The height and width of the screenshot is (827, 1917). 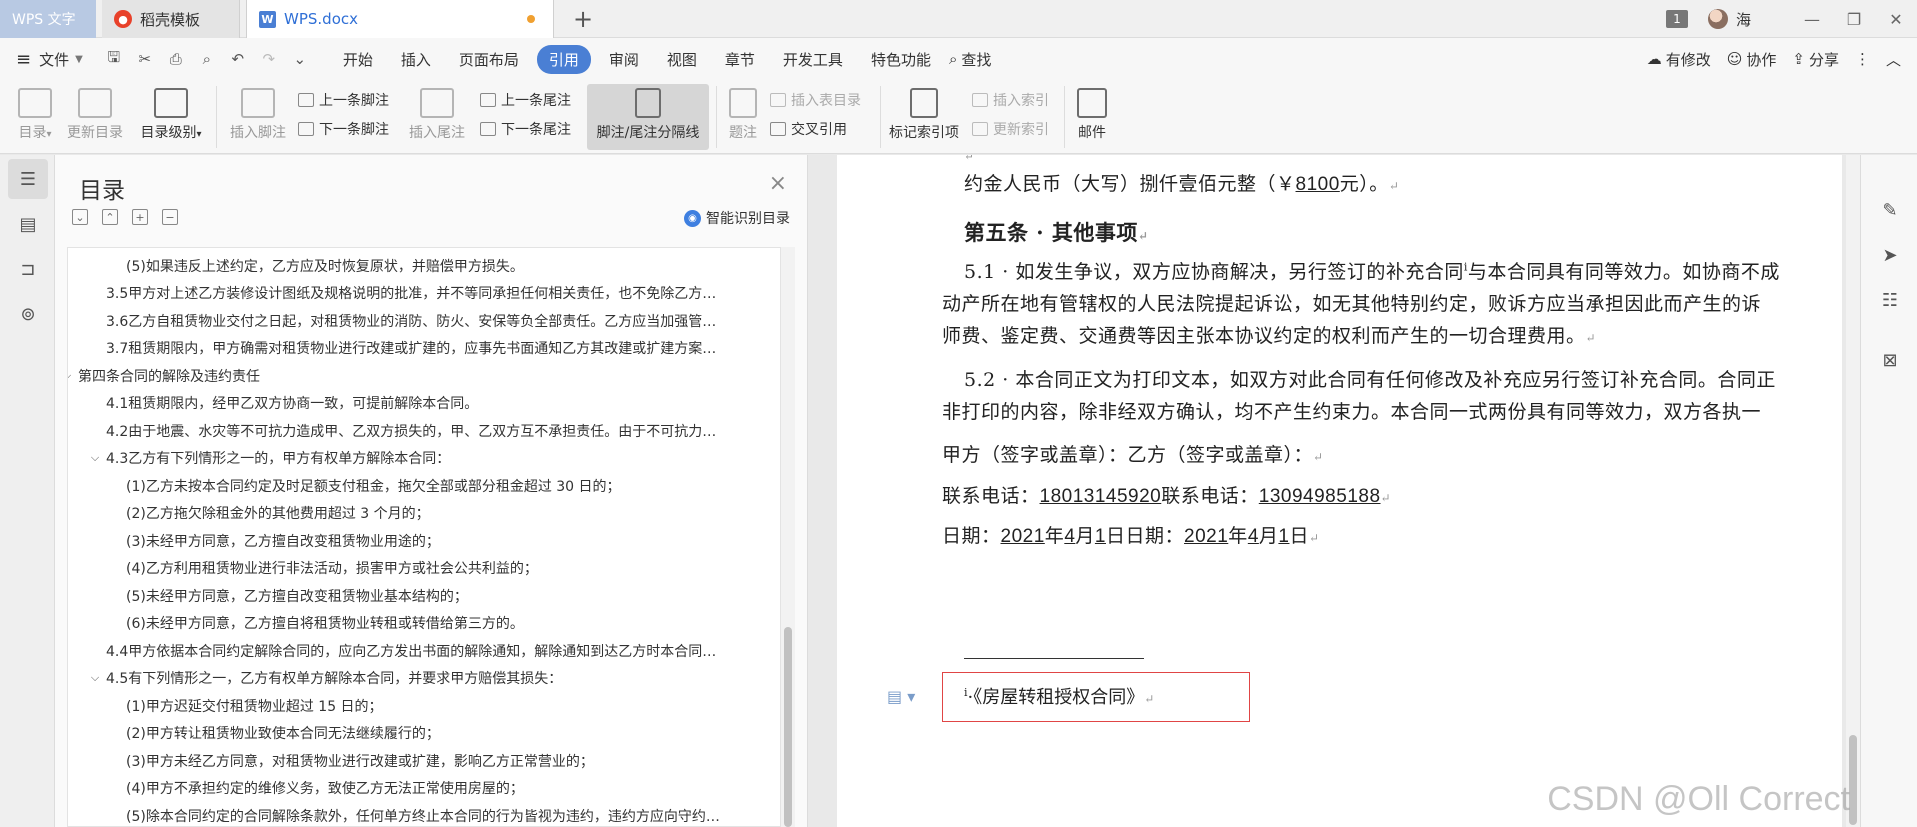 I want to click on footnote-text: i·《房屋转租授权合同》↵, so click(x=1059, y=696).